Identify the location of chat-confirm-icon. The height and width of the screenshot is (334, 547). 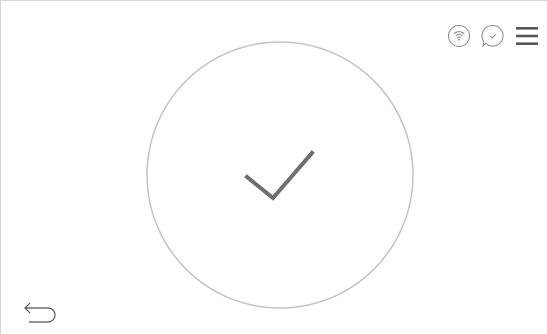
(493, 36).